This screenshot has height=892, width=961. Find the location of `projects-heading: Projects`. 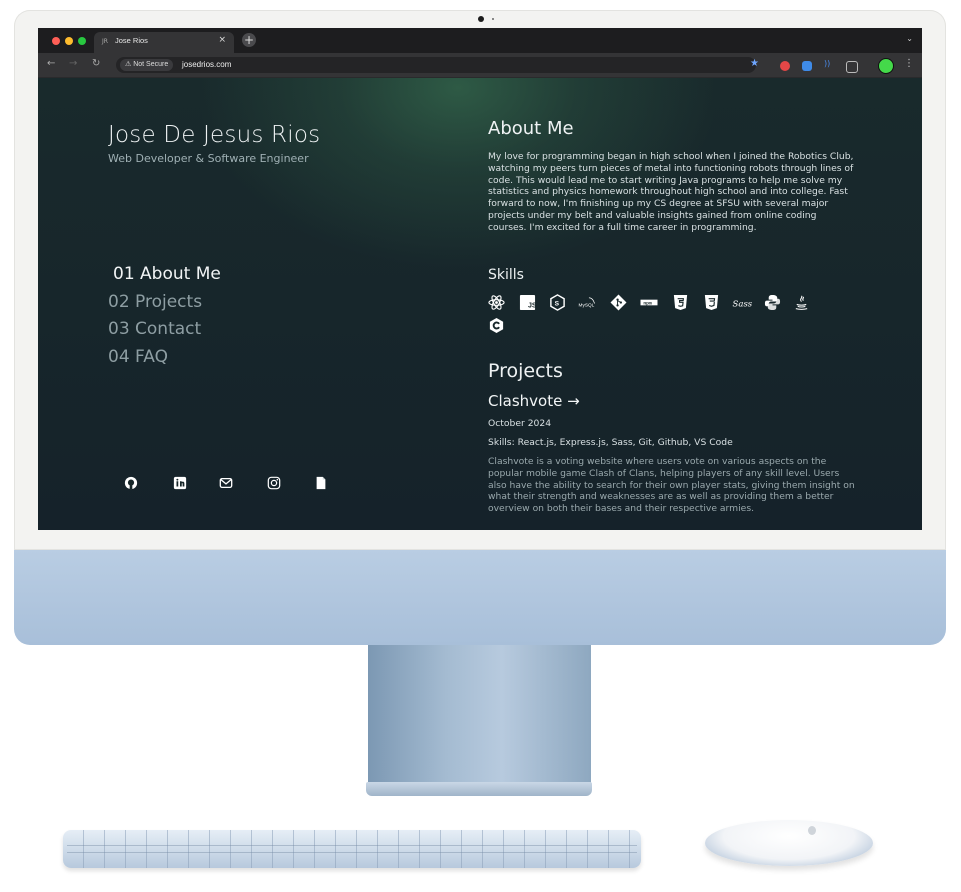

projects-heading: Projects is located at coordinates (525, 371).